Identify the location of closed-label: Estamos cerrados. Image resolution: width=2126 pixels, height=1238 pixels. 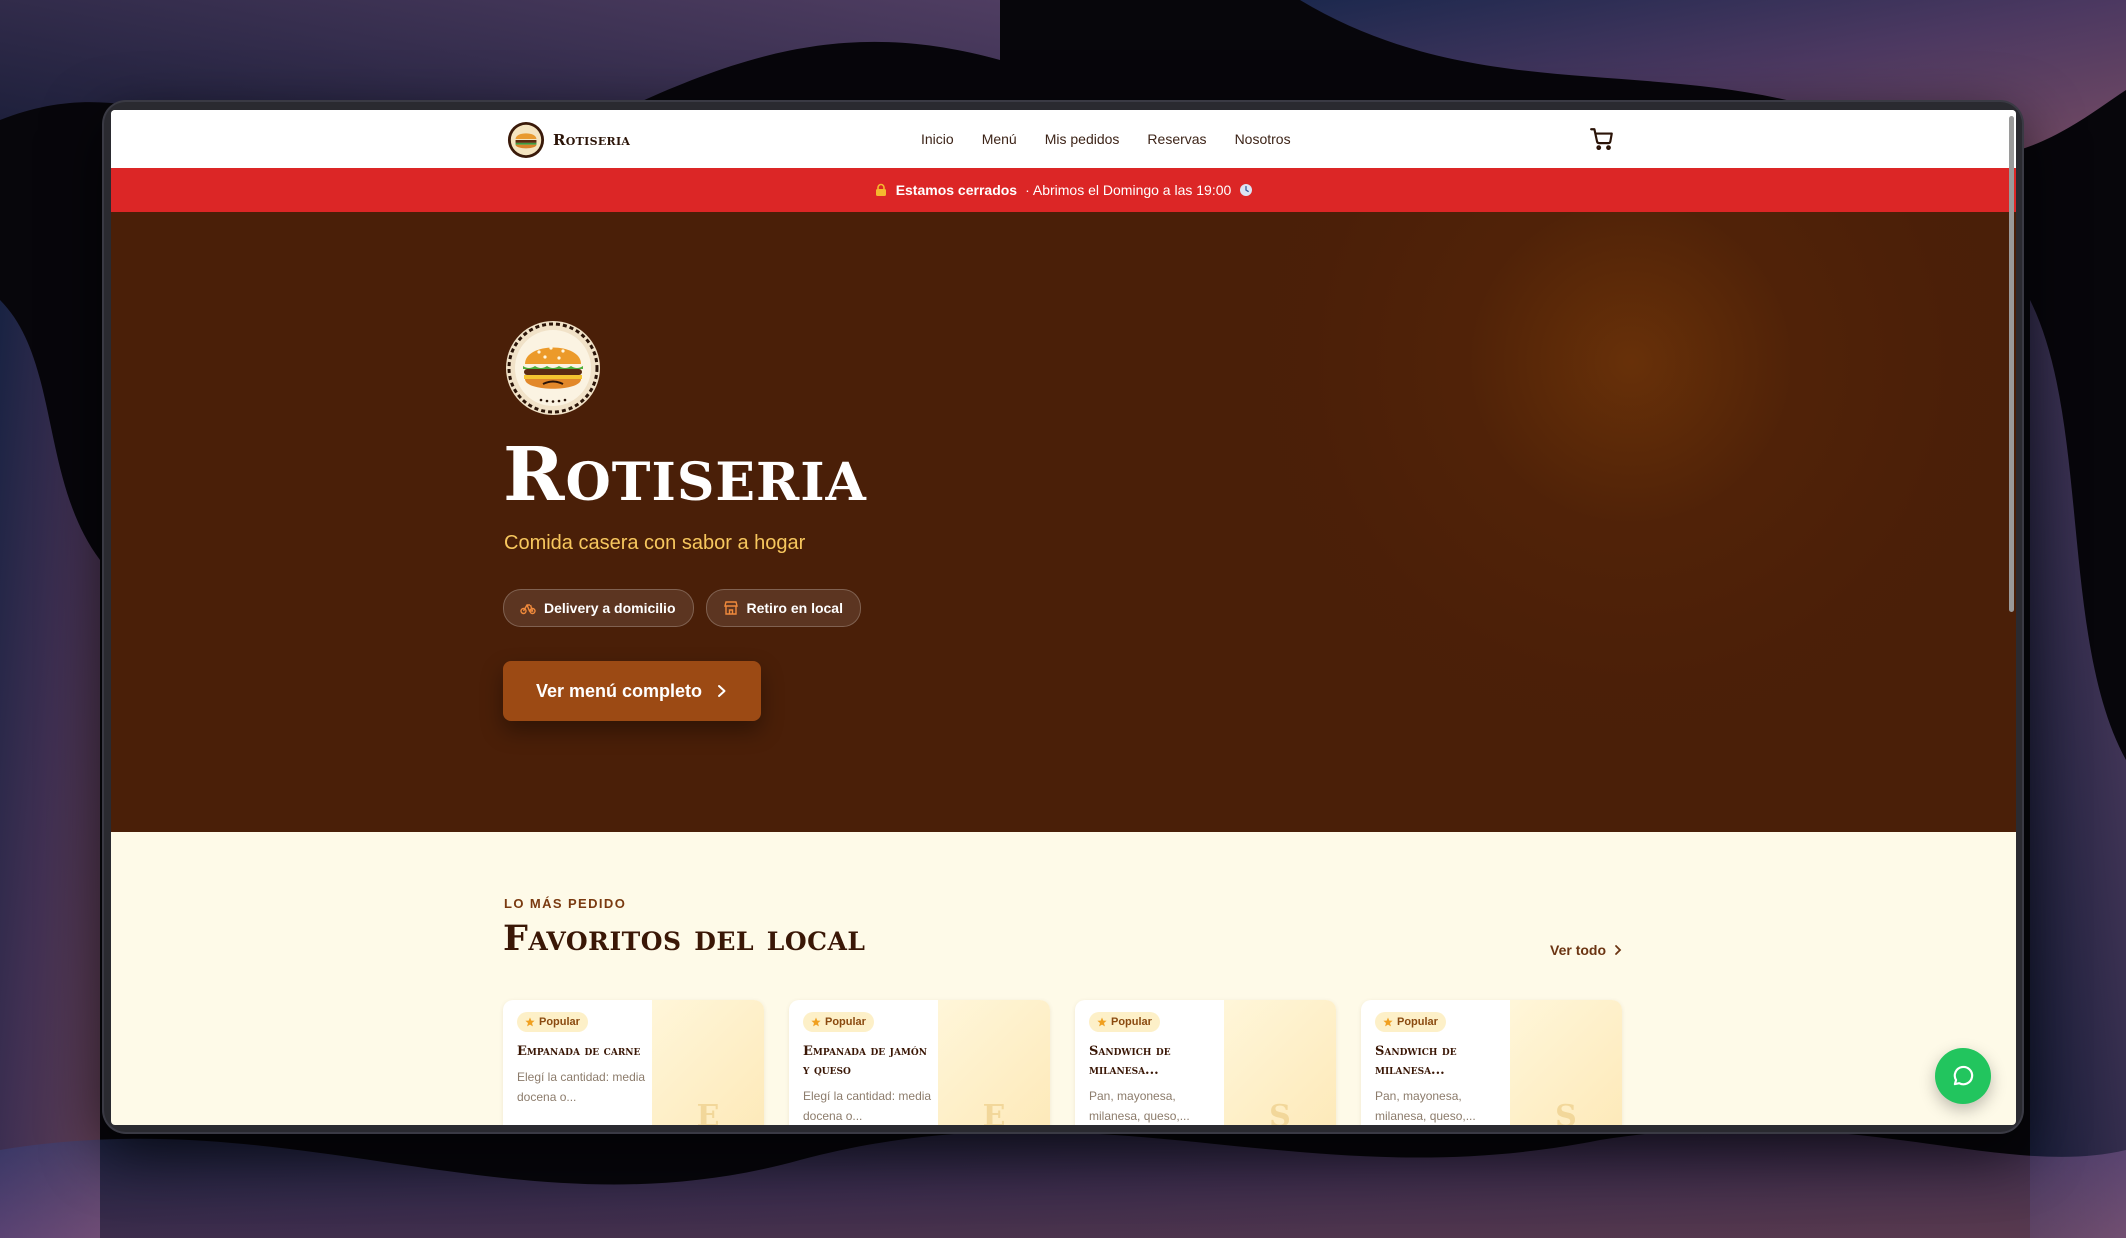
(956, 190).